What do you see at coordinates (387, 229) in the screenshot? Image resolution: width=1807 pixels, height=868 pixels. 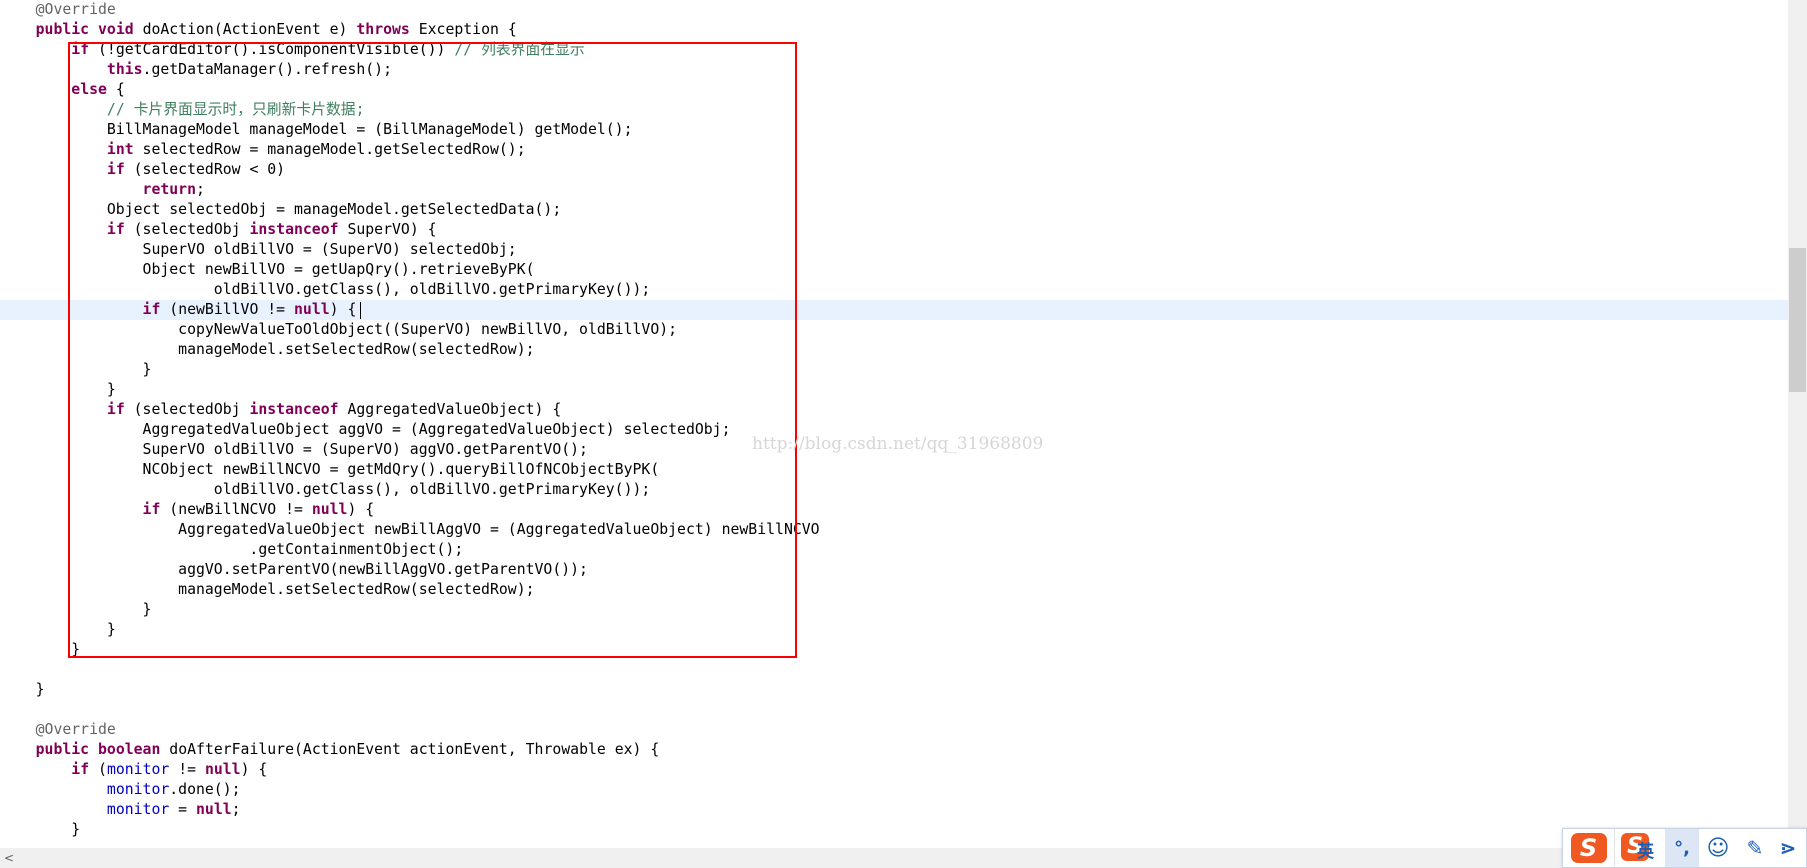 I see `code-token: SuperVO) {` at bounding box center [387, 229].